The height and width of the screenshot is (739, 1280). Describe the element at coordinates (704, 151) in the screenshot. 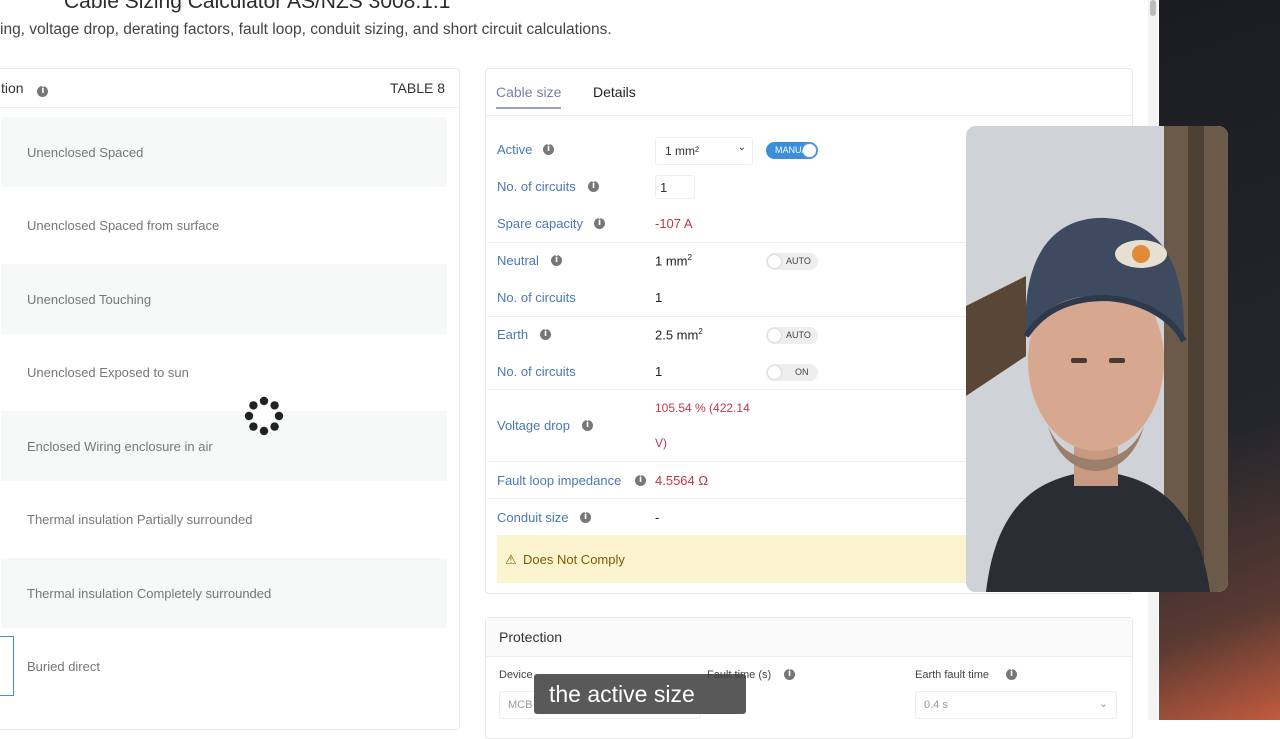

I see `active-size-select: 1 mm² ⌄` at that location.